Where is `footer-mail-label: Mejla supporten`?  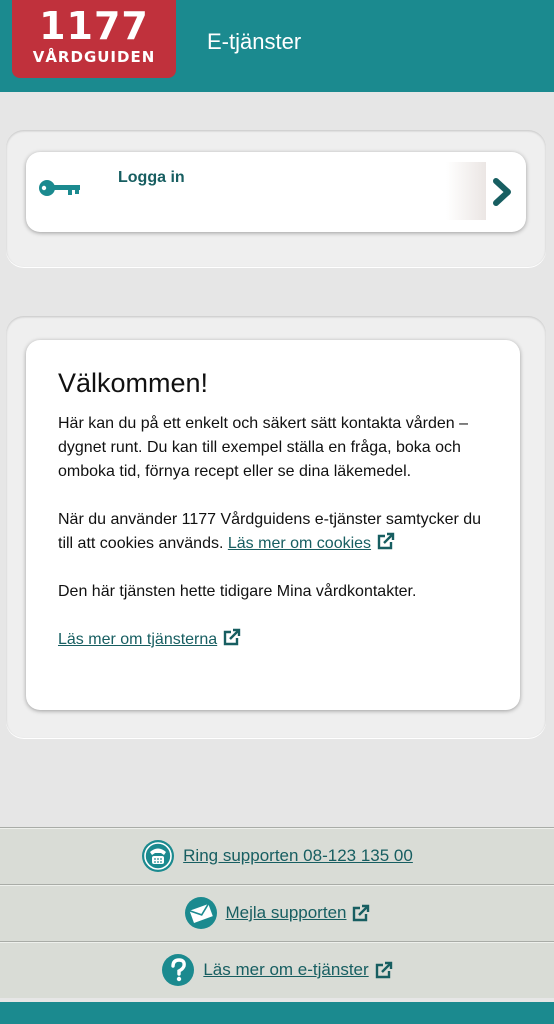
footer-mail-label: Mejla supporten is located at coordinates (286, 912).